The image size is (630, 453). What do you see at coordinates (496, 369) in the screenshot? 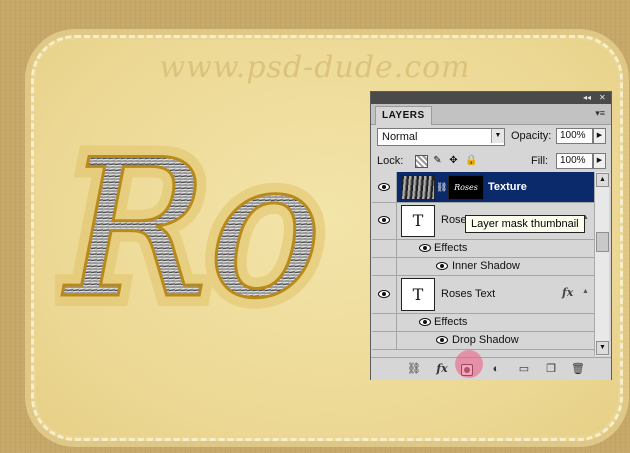
I see `adjustment-layer-icon: ◐` at bounding box center [496, 369].